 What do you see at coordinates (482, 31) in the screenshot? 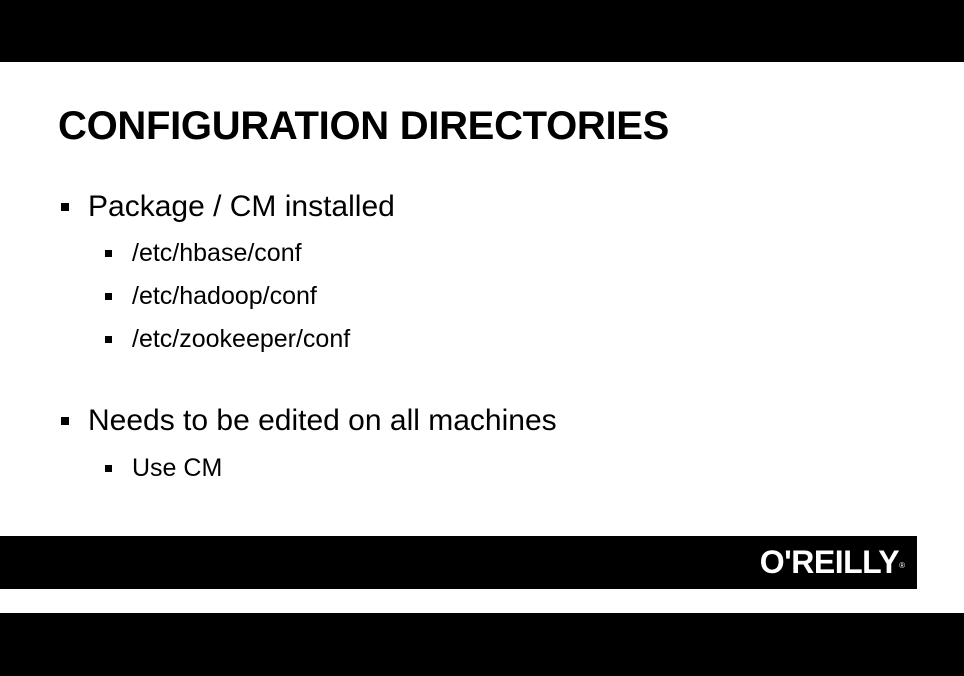
I see `letterbox-top` at bounding box center [482, 31].